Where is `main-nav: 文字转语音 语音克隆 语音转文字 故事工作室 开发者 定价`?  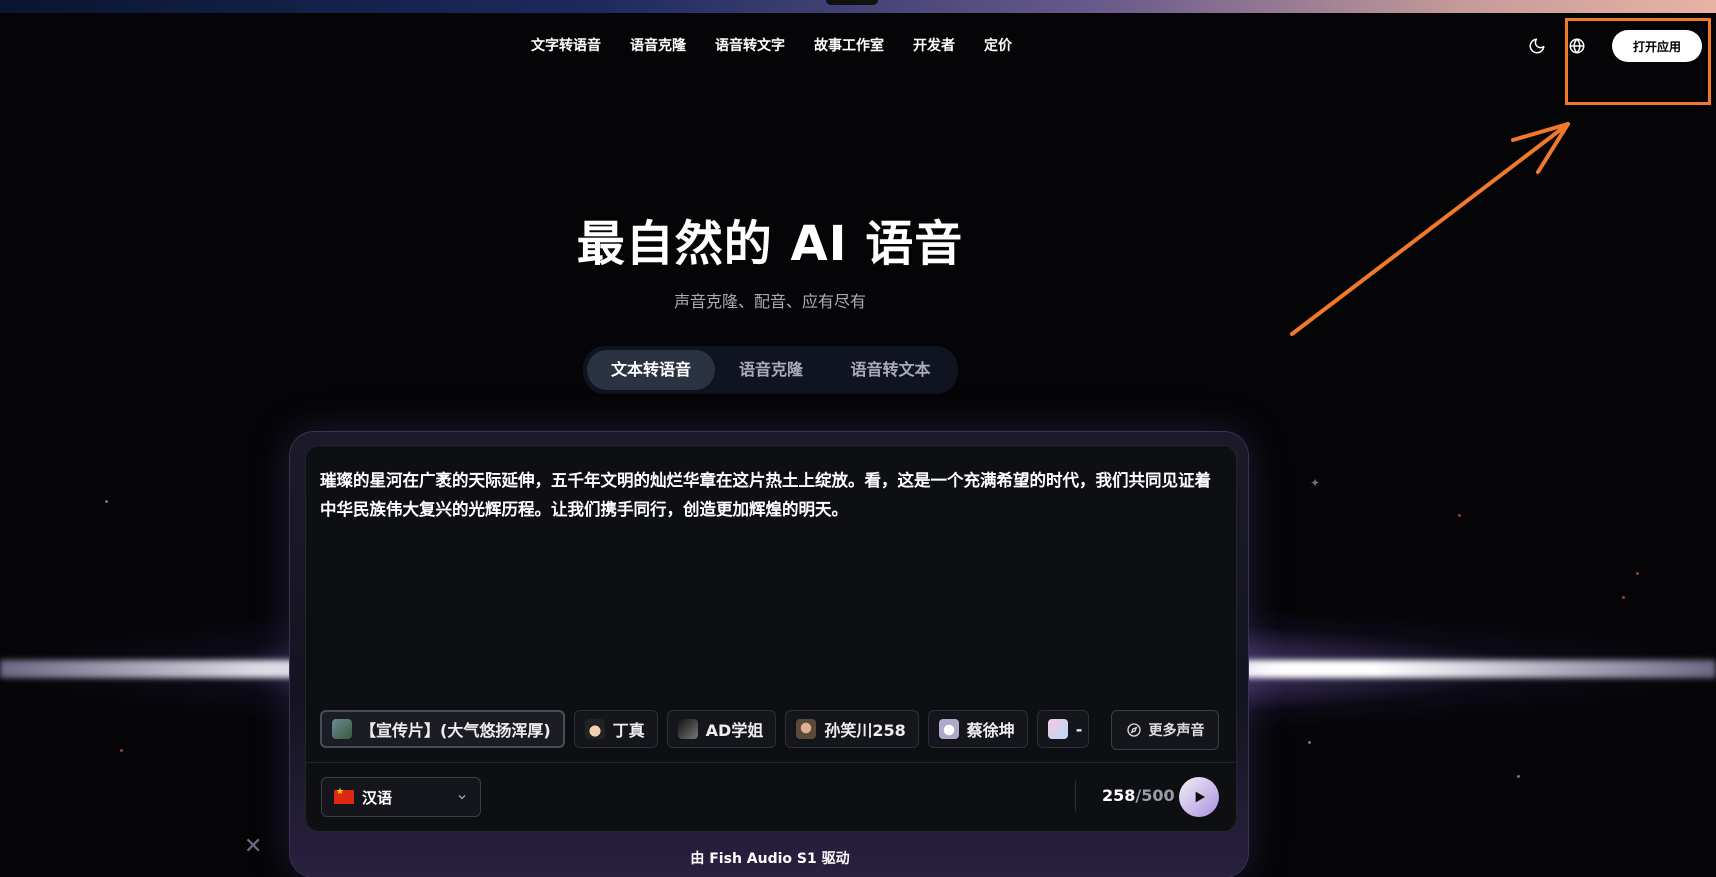
main-nav: 文字转语音 语音克隆 语音转文字 故事工作室 开发者 定价 is located at coordinates (771, 46).